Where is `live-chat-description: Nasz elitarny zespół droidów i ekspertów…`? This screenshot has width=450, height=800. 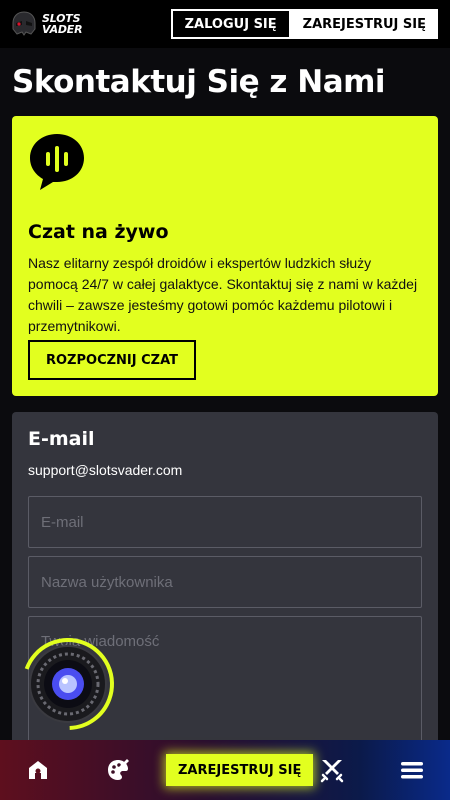
live-chat-description: Nasz elitarny zespół droidów i ekspertów… is located at coordinates (223, 294).